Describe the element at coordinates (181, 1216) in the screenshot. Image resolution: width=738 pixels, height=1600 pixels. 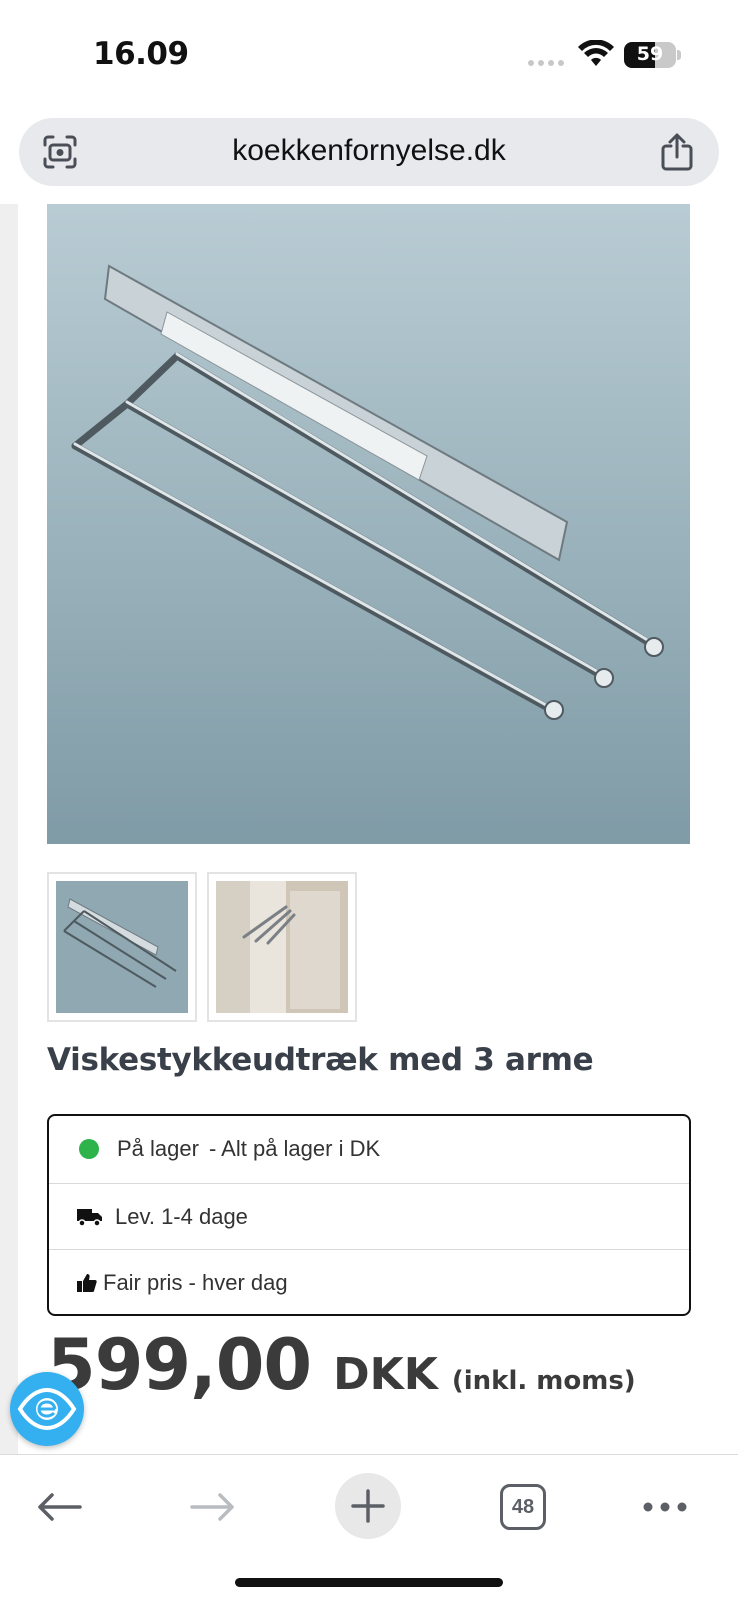
I see `delivery-text: Lev. 1-4 dage` at that location.